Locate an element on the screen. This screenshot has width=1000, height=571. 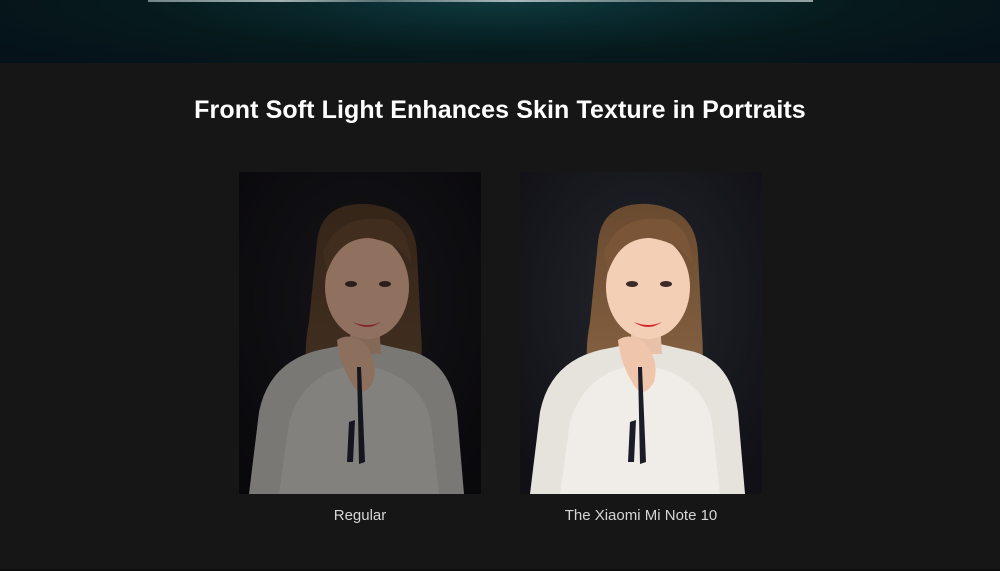
caption-regular: Regular is located at coordinates (360, 515).